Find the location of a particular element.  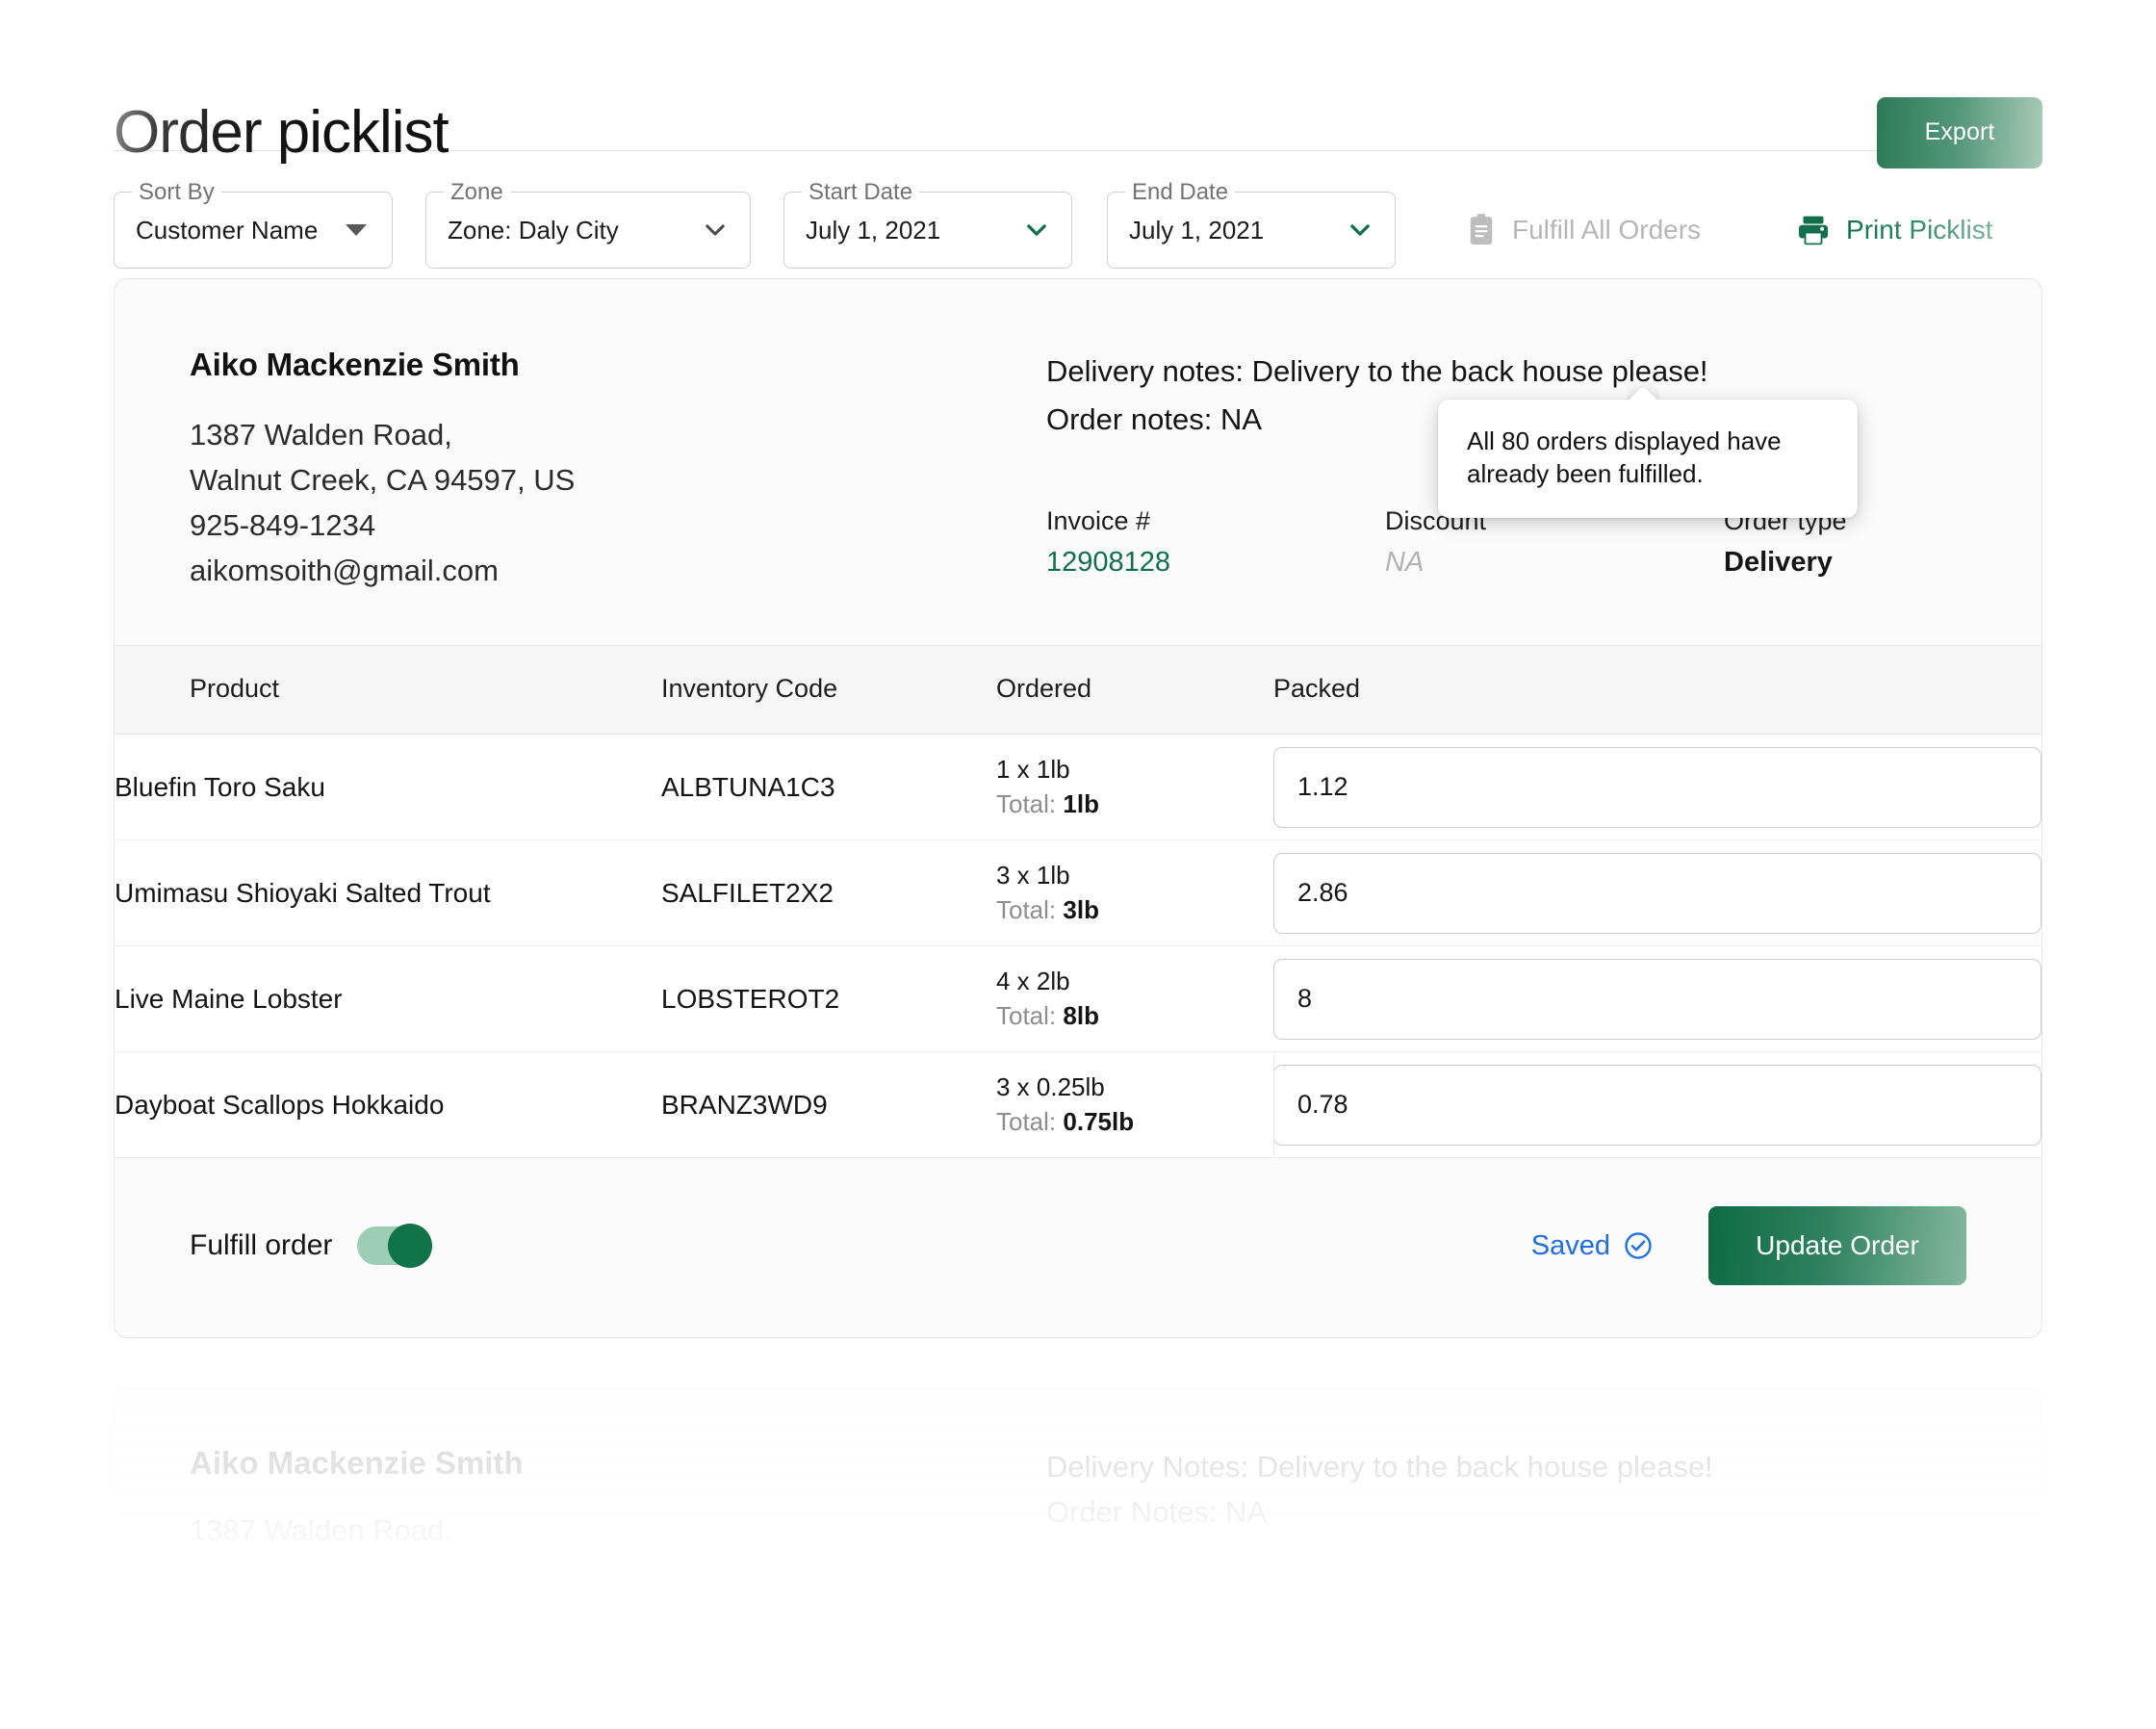

next-order-customer-name: Aiko Mackenzie Smith is located at coordinates (357, 1463).